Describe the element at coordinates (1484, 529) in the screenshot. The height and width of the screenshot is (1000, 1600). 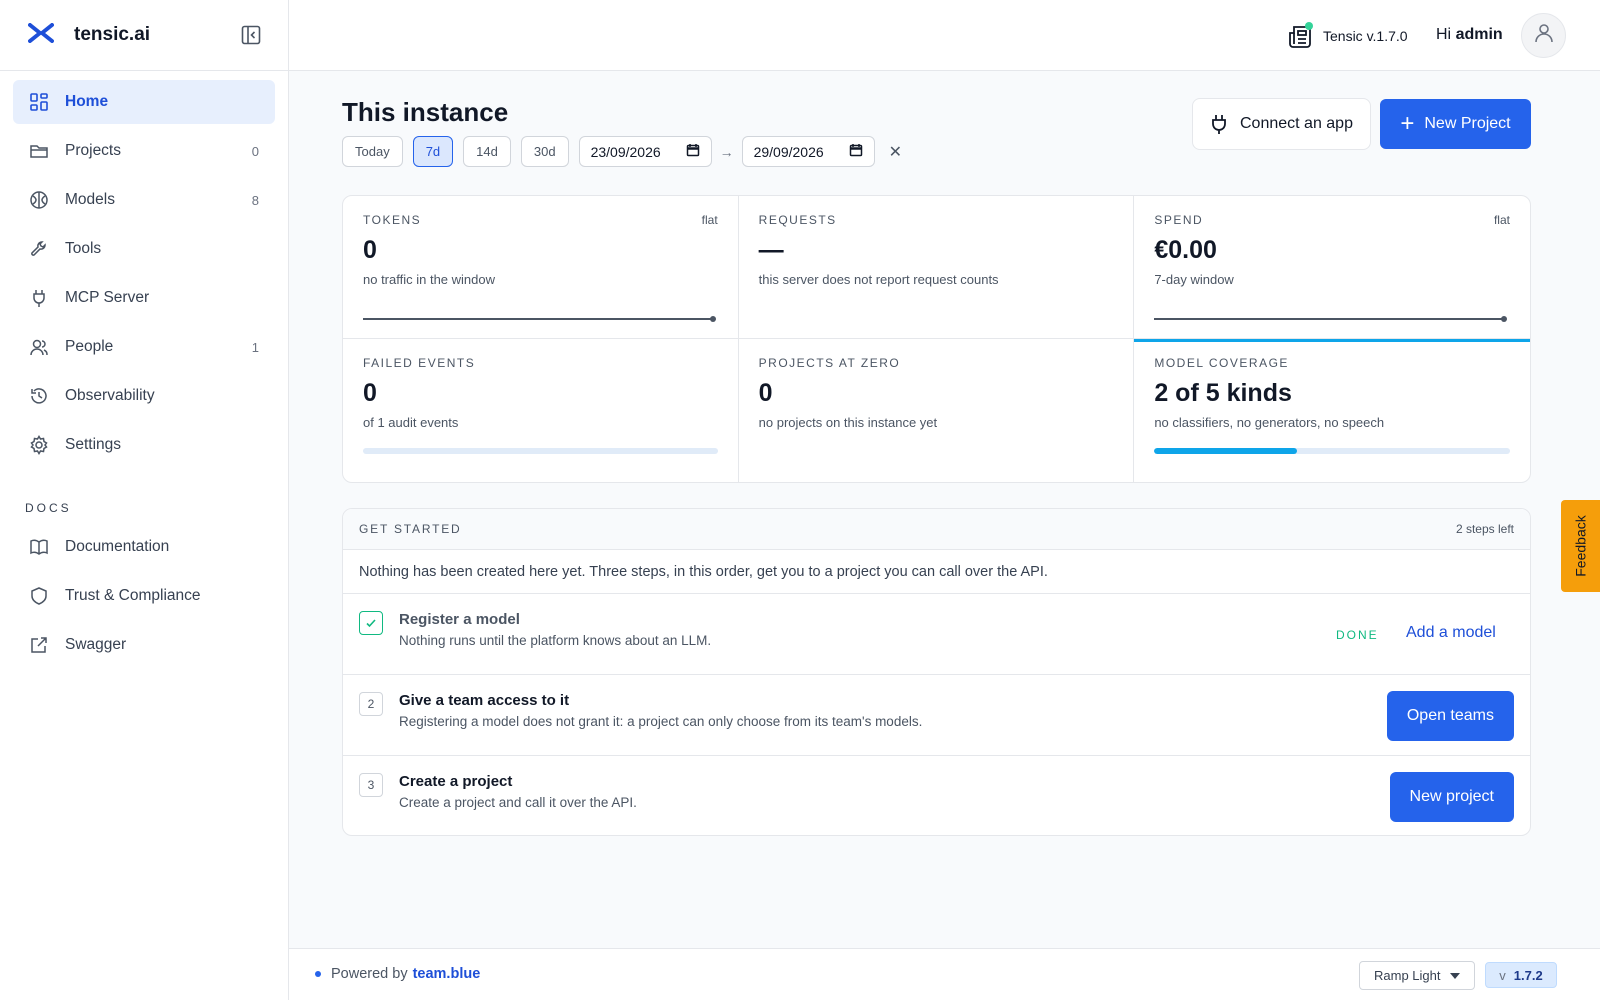
I see `steps-remaining: 2 steps left` at that location.